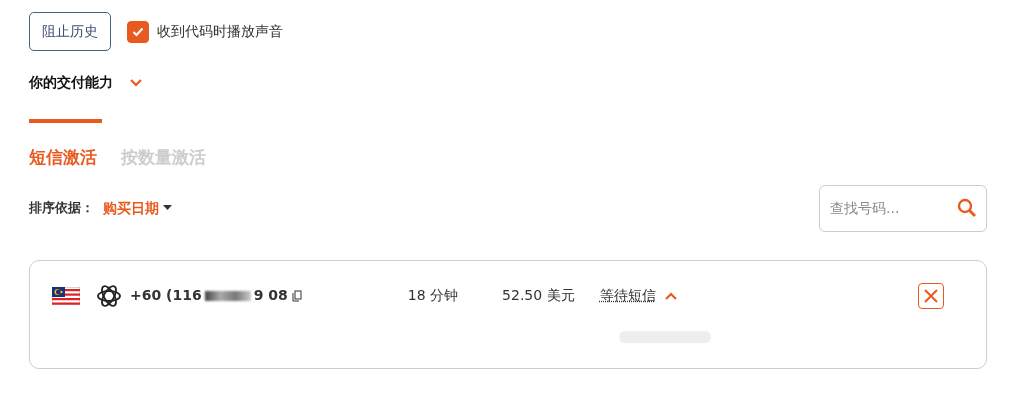  I want to click on checkbox-label: 收到代码时播放声音, so click(220, 31).